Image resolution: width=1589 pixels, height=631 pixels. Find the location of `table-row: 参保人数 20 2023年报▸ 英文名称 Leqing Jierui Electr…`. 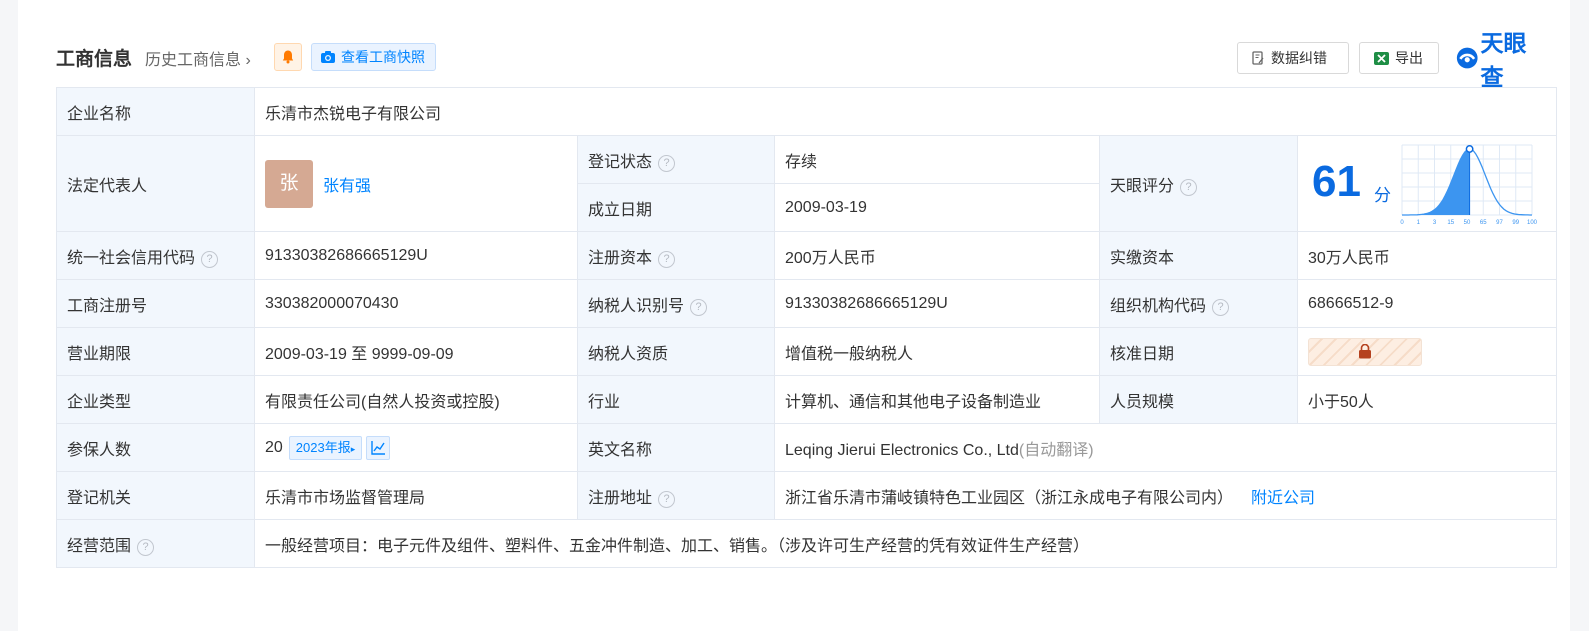

table-row: 参保人数 20 2023年报▸ 英文名称 Leqing Jierui Electr… is located at coordinates (807, 447).